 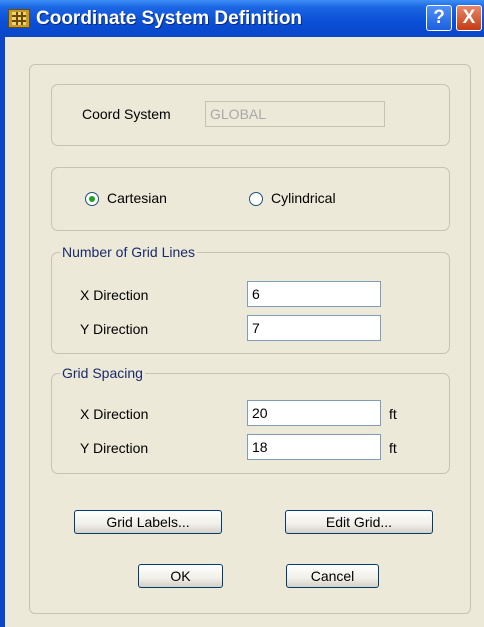 What do you see at coordinates (137, 198) in the screenshot?
I see `cartesian-label: Cartesian` at bounding box center [137, 198].